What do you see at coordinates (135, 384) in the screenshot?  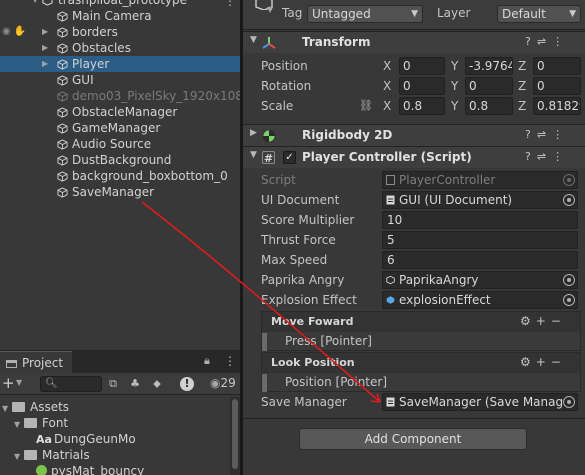 I see `filter-by-label-icon: ♣` at bounding box center [135, 384].